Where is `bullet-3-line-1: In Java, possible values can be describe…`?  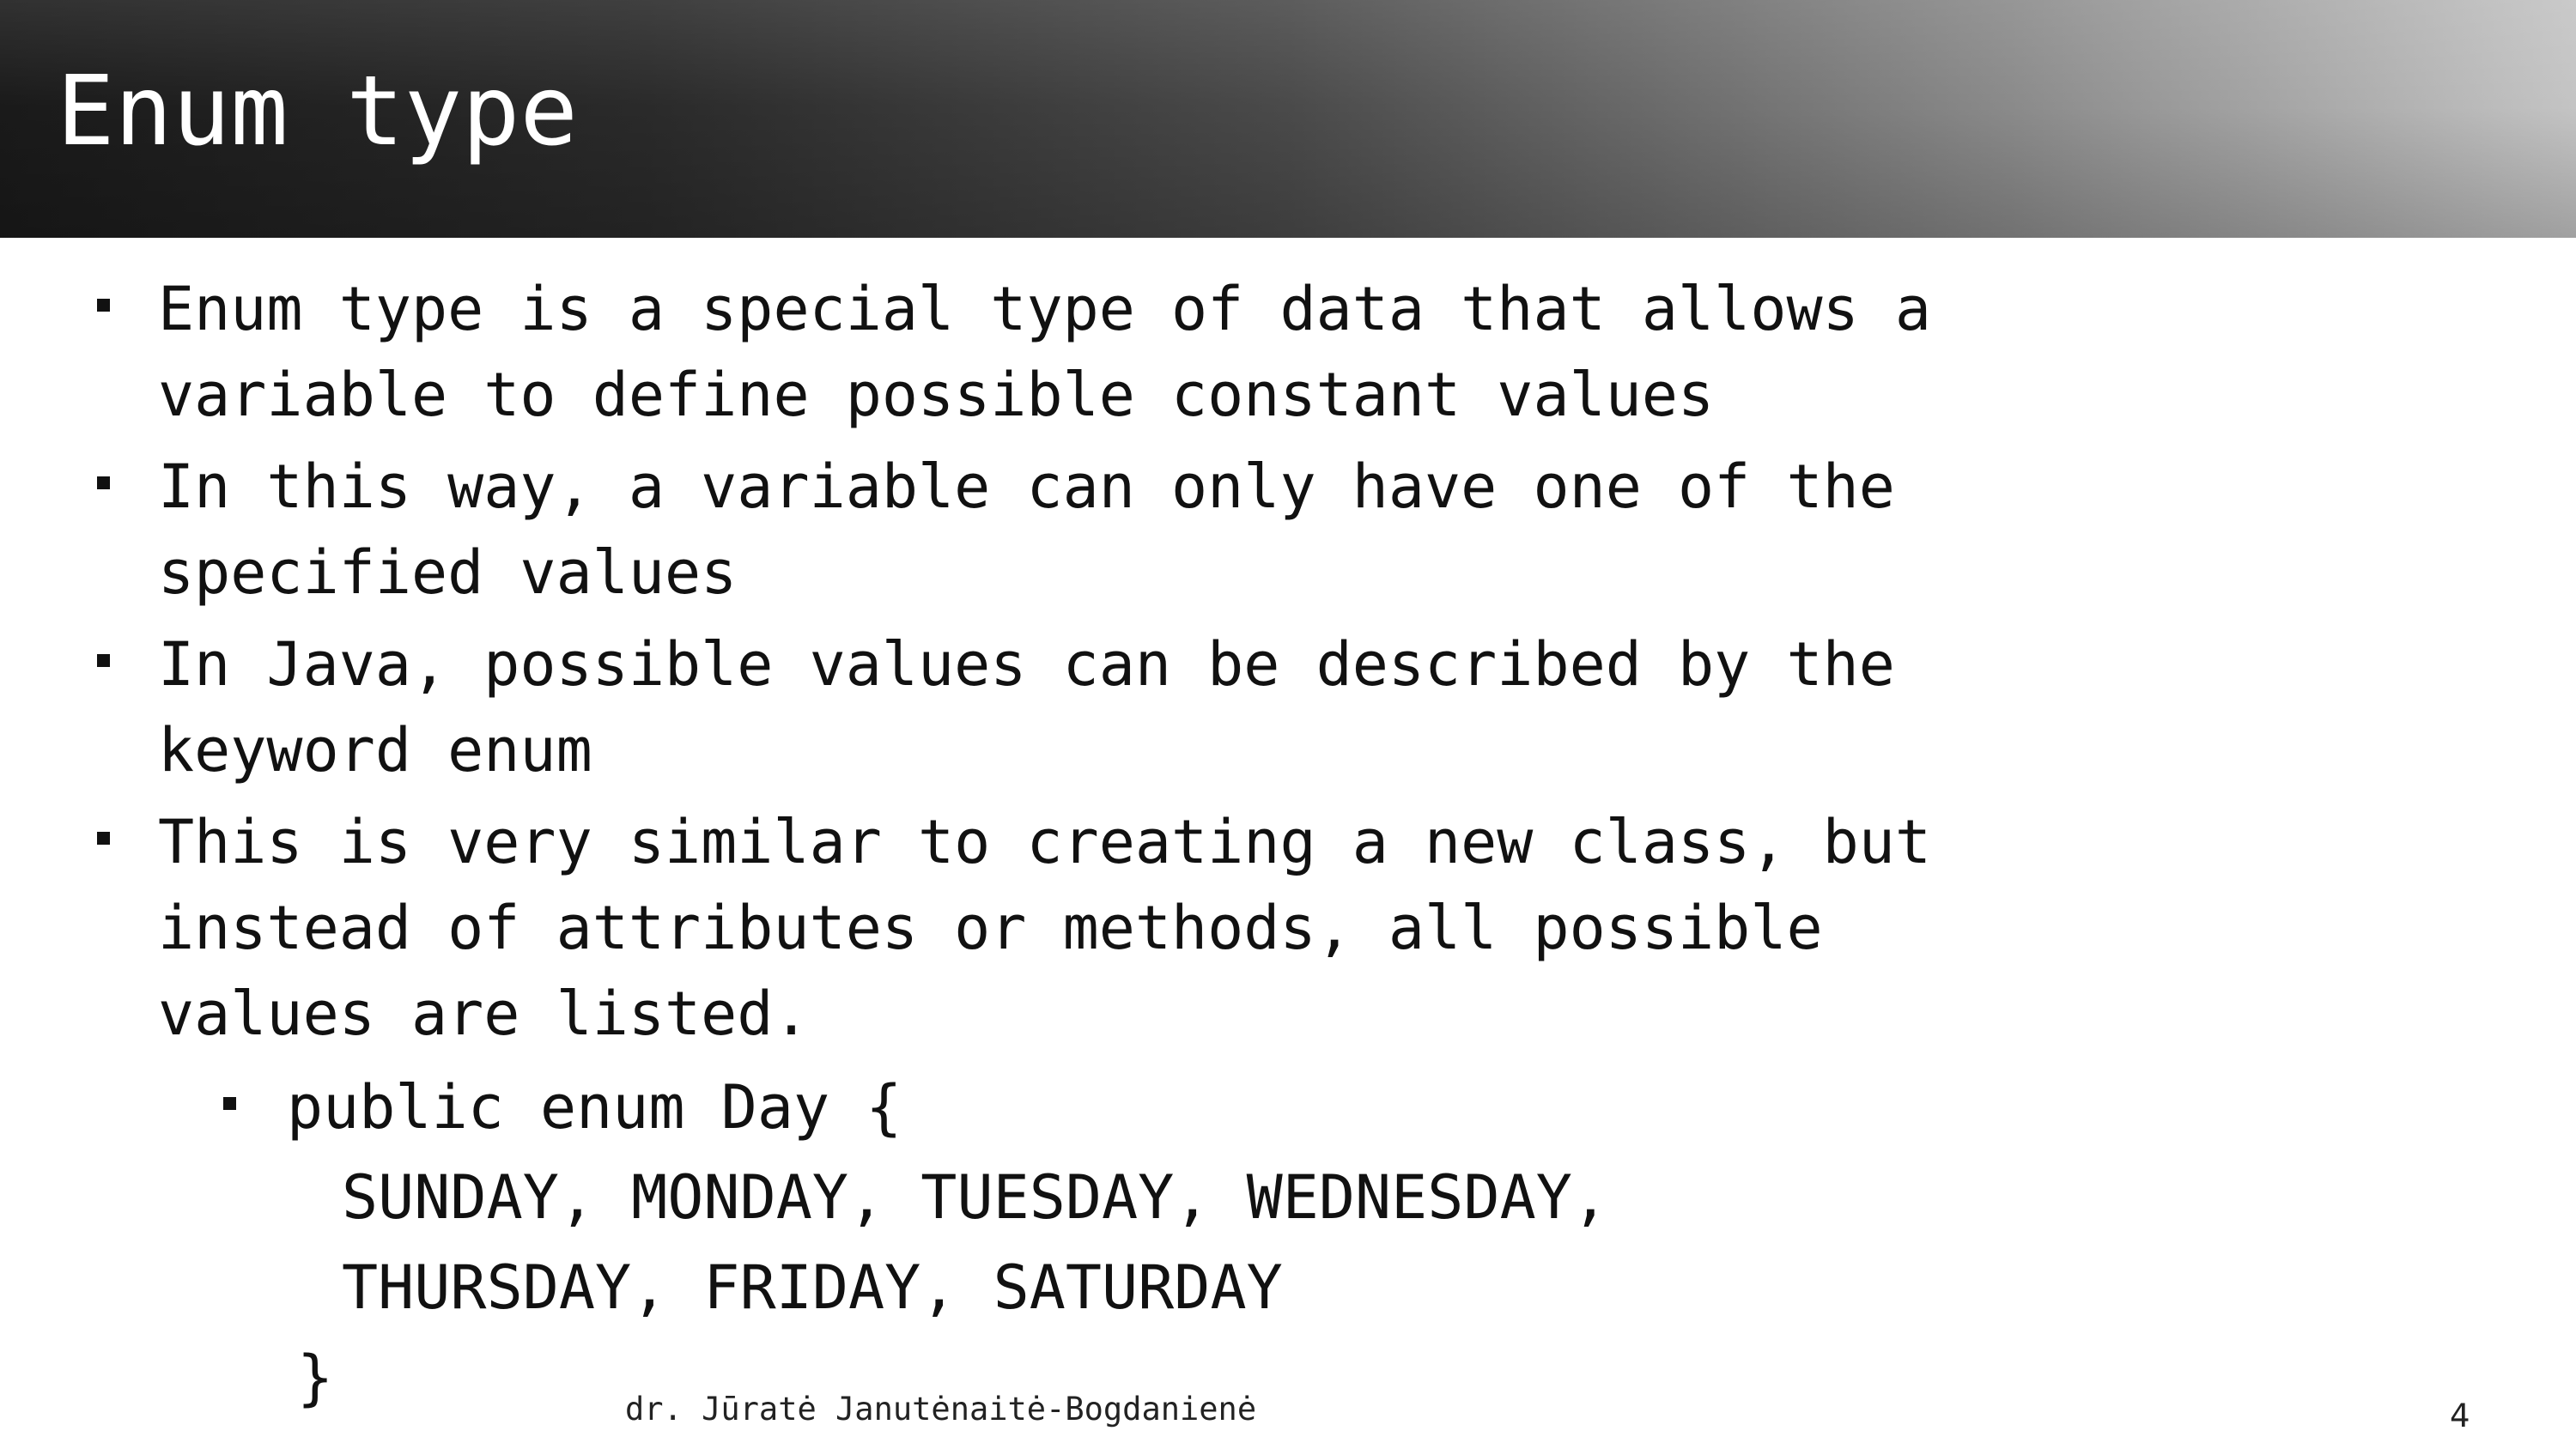 bullet-3-line-1: In Java, possible values can be describe… is located at coordinates (1027, 664).